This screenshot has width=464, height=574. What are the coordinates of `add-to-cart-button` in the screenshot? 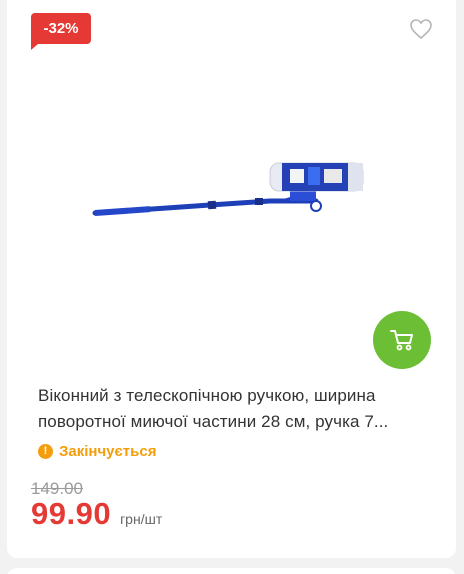 It's located at (402, 340).